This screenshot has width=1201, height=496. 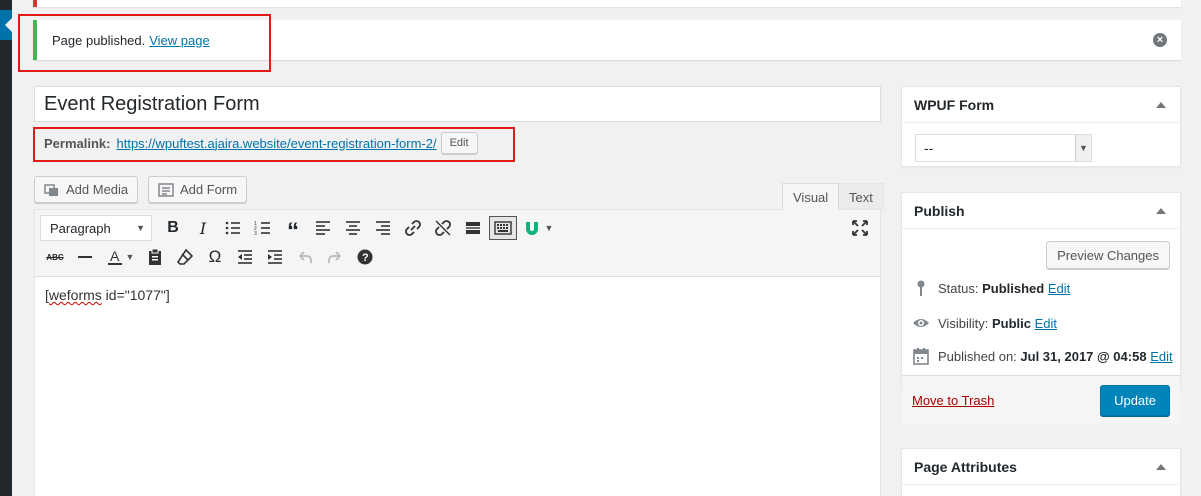 I want to click on published-on-value: Jul 31, 2017 @ 04:58, so click(x=1083, y=356).